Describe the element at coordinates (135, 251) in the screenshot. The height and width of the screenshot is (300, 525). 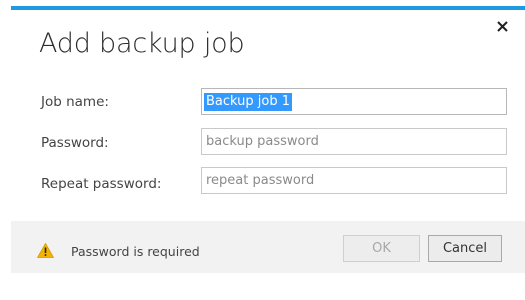
I see `validation-message: Password is required` at that location.